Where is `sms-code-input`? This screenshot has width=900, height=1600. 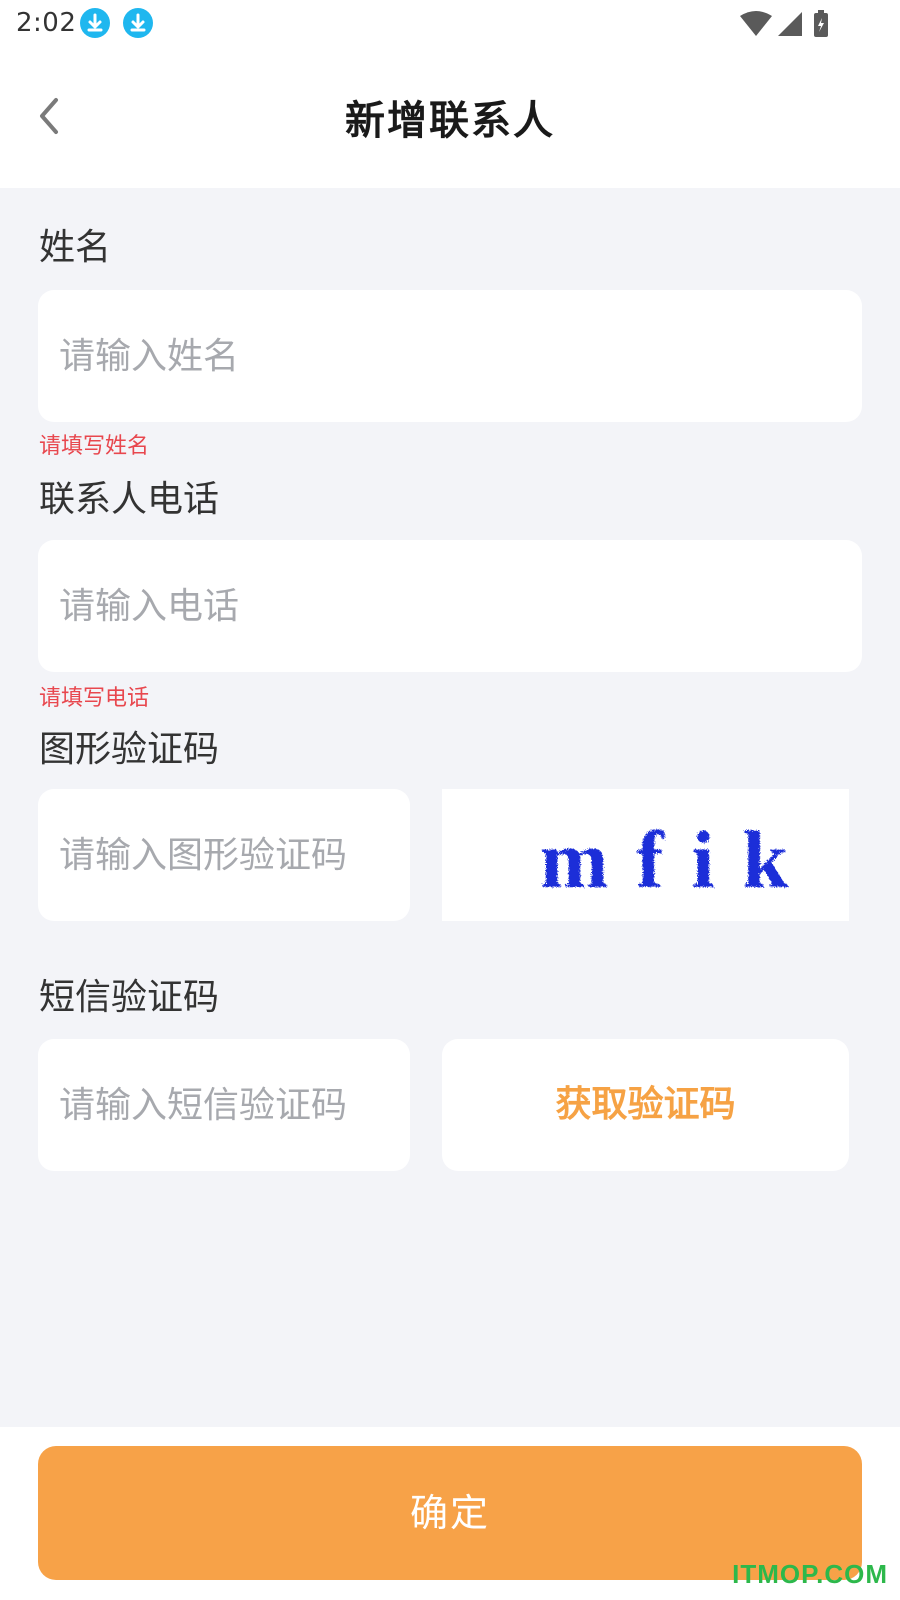
sms-code-input is located at coordinates (224, 1105).